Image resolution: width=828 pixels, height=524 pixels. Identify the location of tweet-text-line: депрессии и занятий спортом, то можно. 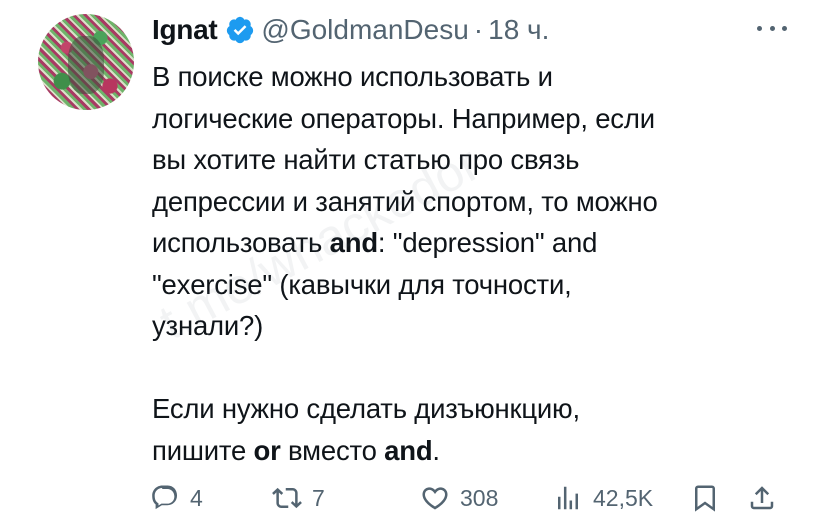
(482, 202).